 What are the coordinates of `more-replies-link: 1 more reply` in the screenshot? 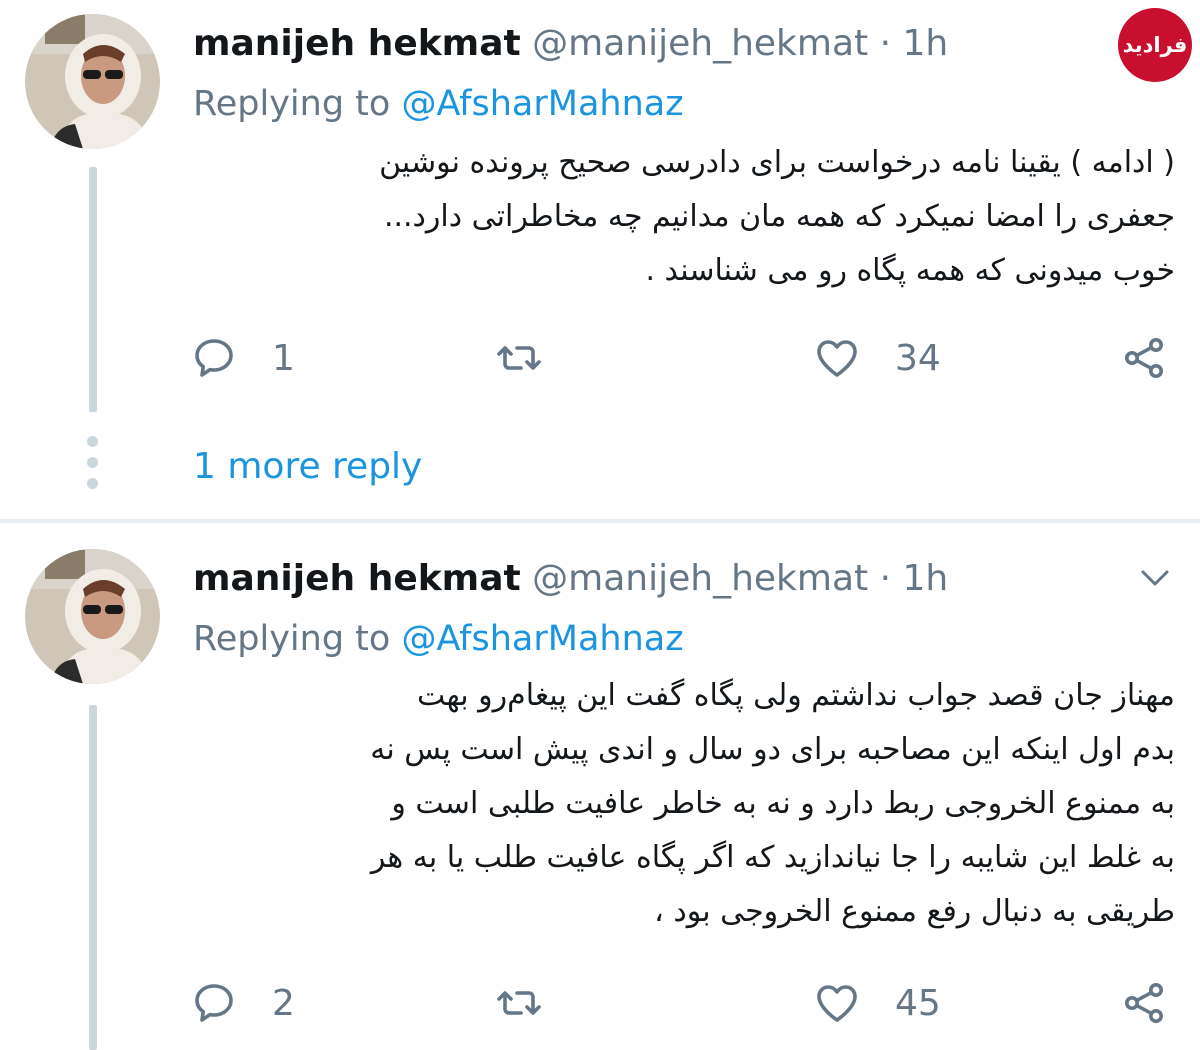 It's located at (307, 467).